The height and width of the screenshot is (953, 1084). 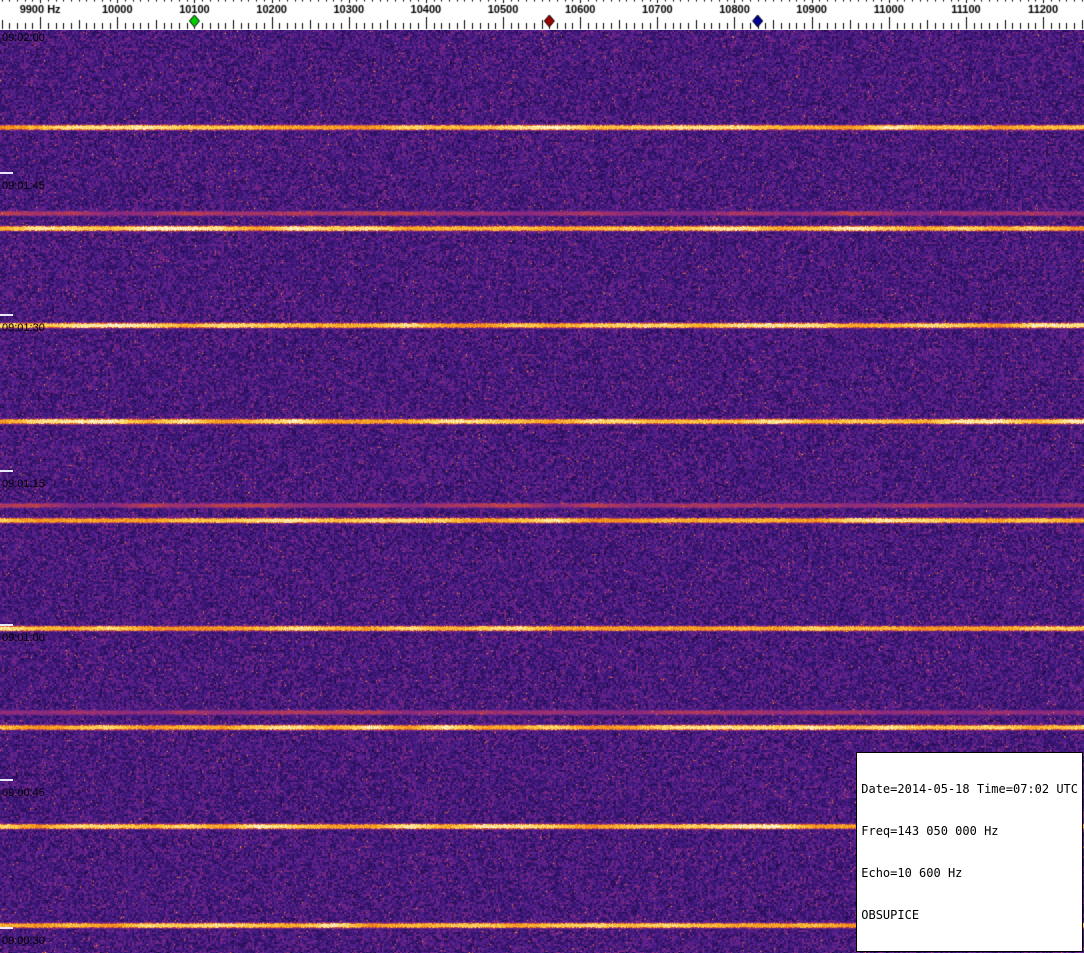 I want to click on info-station: OBSUPICE, so click(x=890, y=915).